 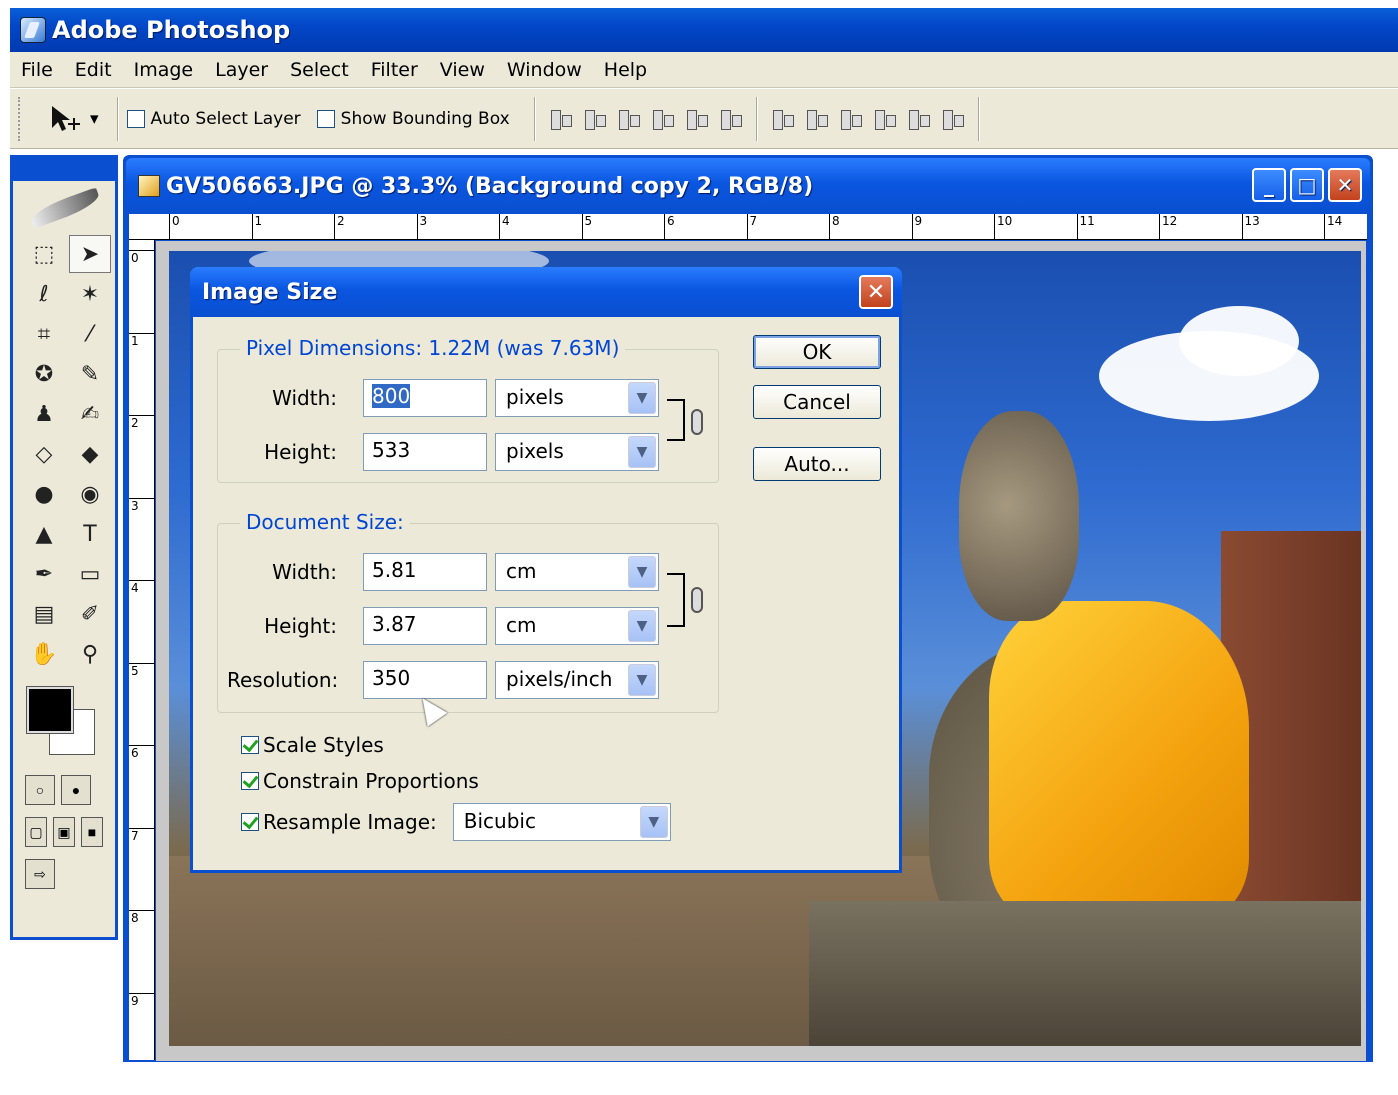 What do you see at coordinates (876, 292) in the screenshot?
I see `dialog-close-button: ✕` at bounding box center [876, 292].